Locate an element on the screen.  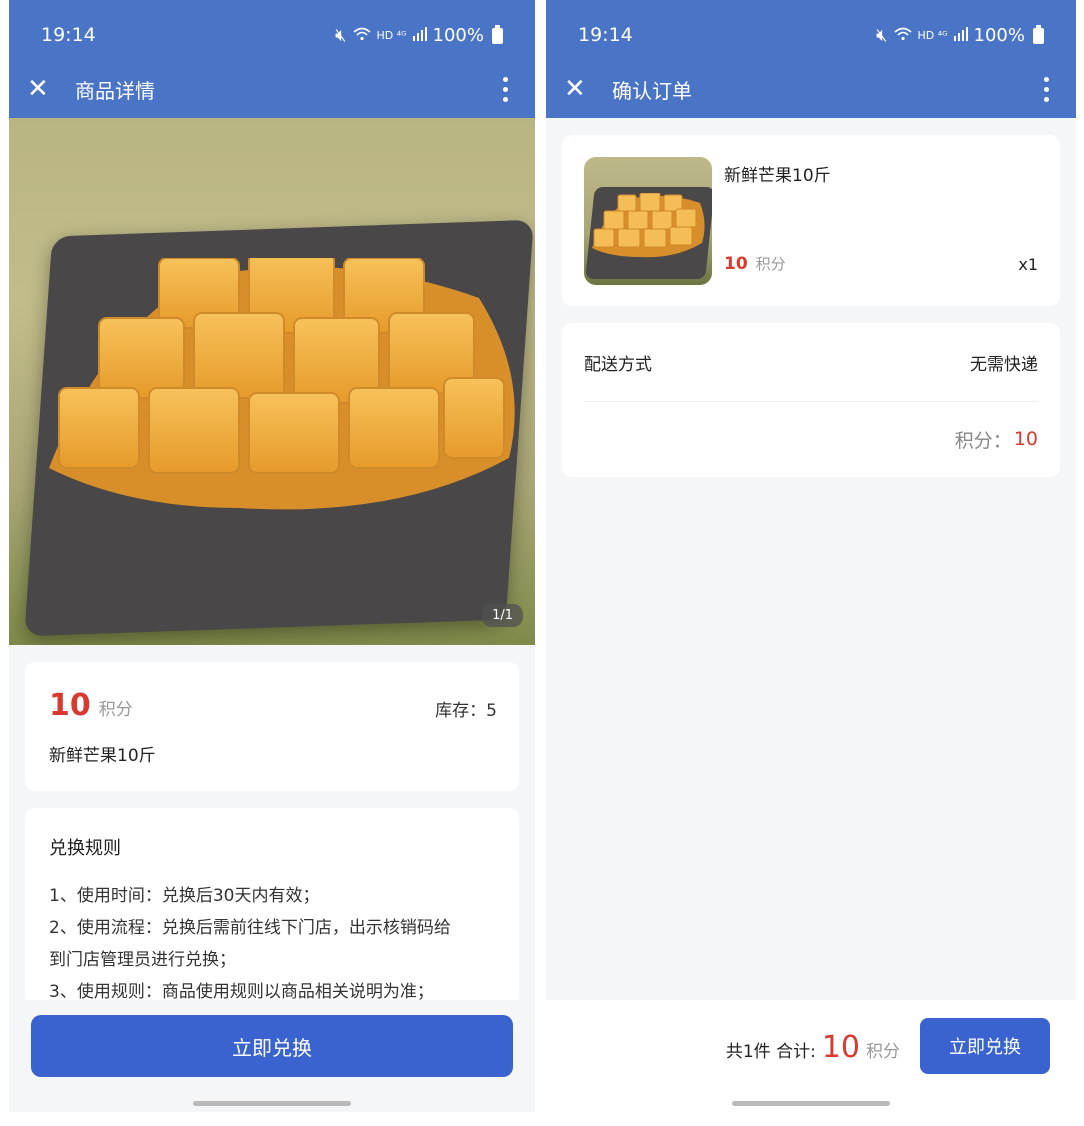
product-name: 新鲜芒果10斤 is located at coordinates (102, 756).